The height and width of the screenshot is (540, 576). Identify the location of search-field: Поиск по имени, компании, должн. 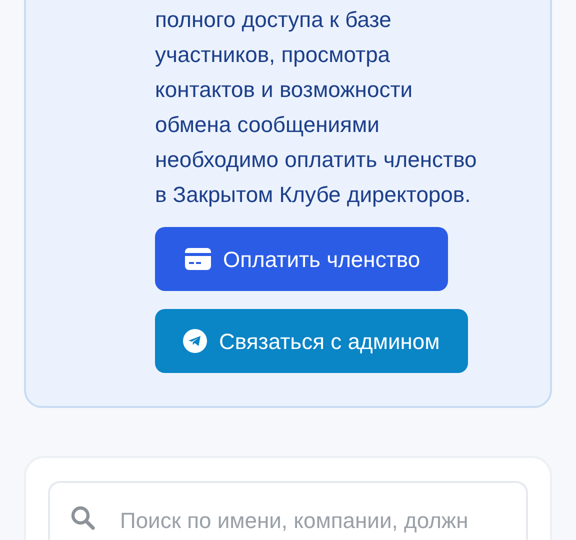
(288, 510).